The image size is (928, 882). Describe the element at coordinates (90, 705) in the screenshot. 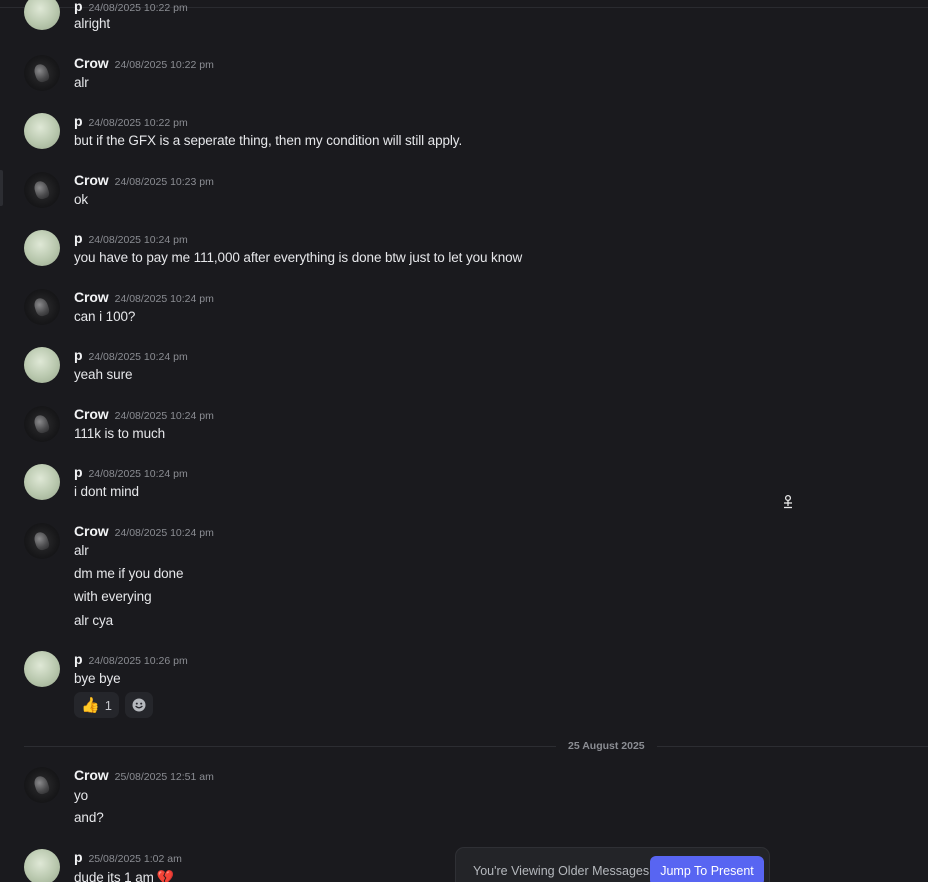

I see `thumbs-up-icon: 👍` at that location.